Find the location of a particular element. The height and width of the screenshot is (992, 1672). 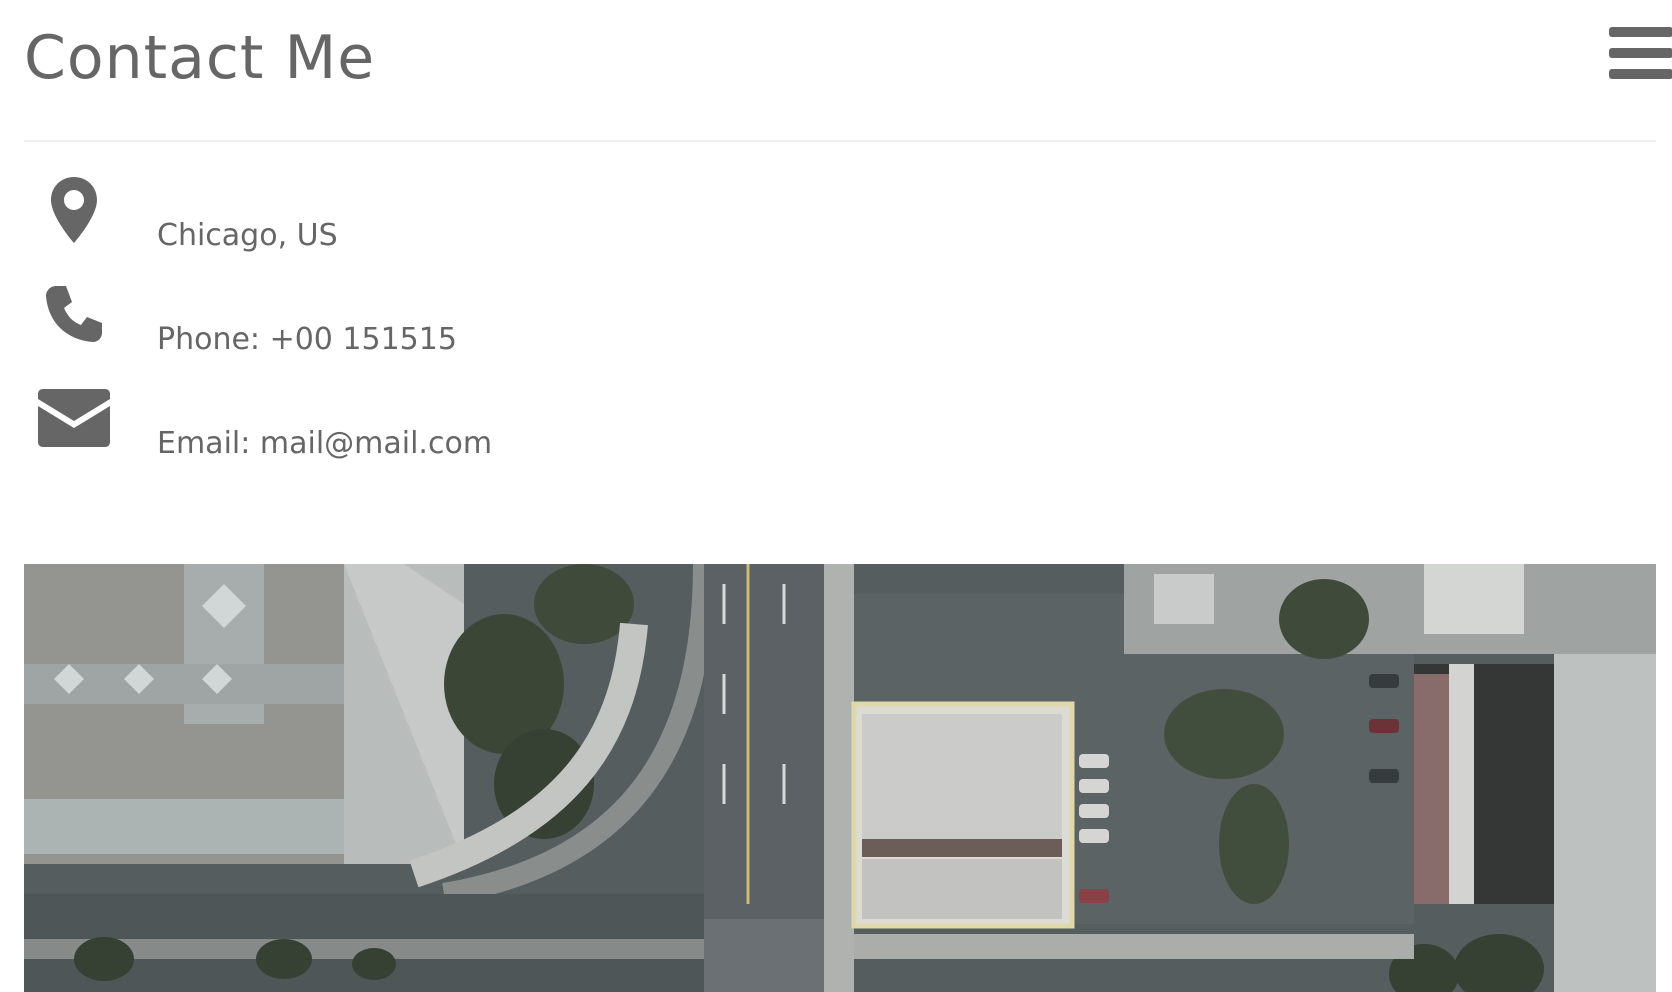

envelope-icon is located at coordinates (74, 418).